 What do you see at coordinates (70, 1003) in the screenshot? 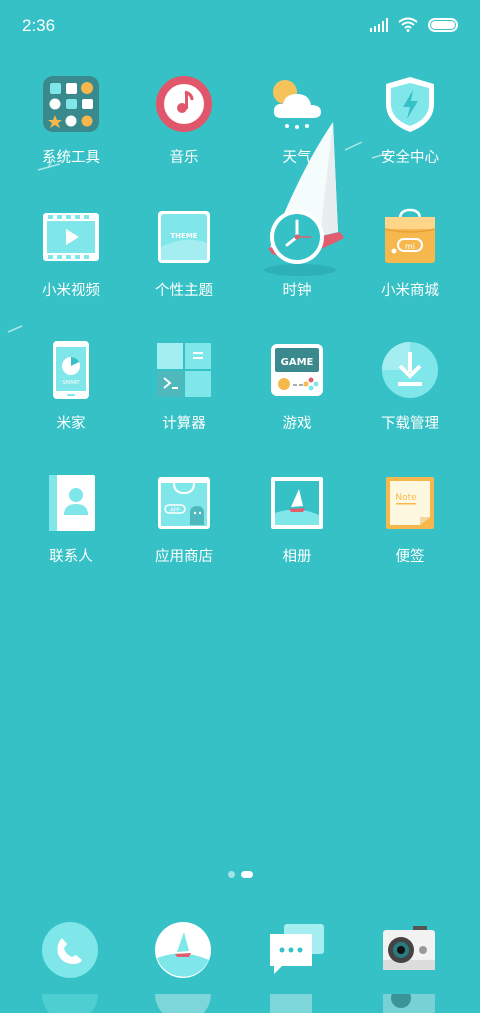
I see `phone-reflection` at bounding box center [70, 1003].